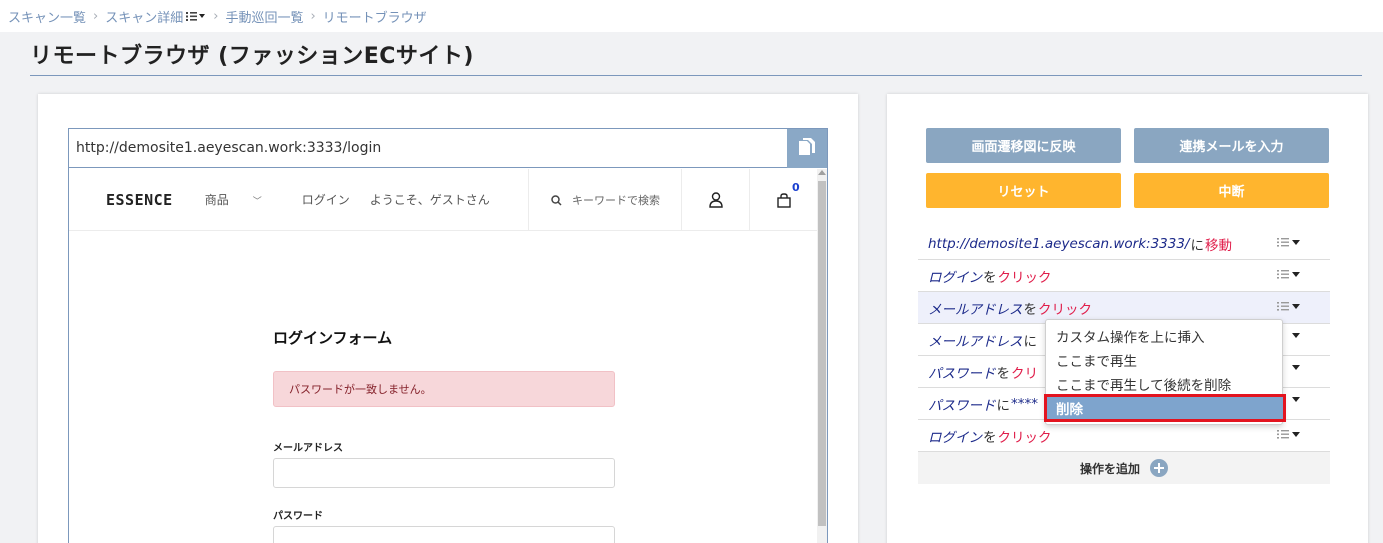 This screenshot has height=543, width=1383. What do you see at coordinates (429, 200) in the screenshot?
I see `nav-welcome: ようこそ、ゲストさん` at bounding box center [429, 200].